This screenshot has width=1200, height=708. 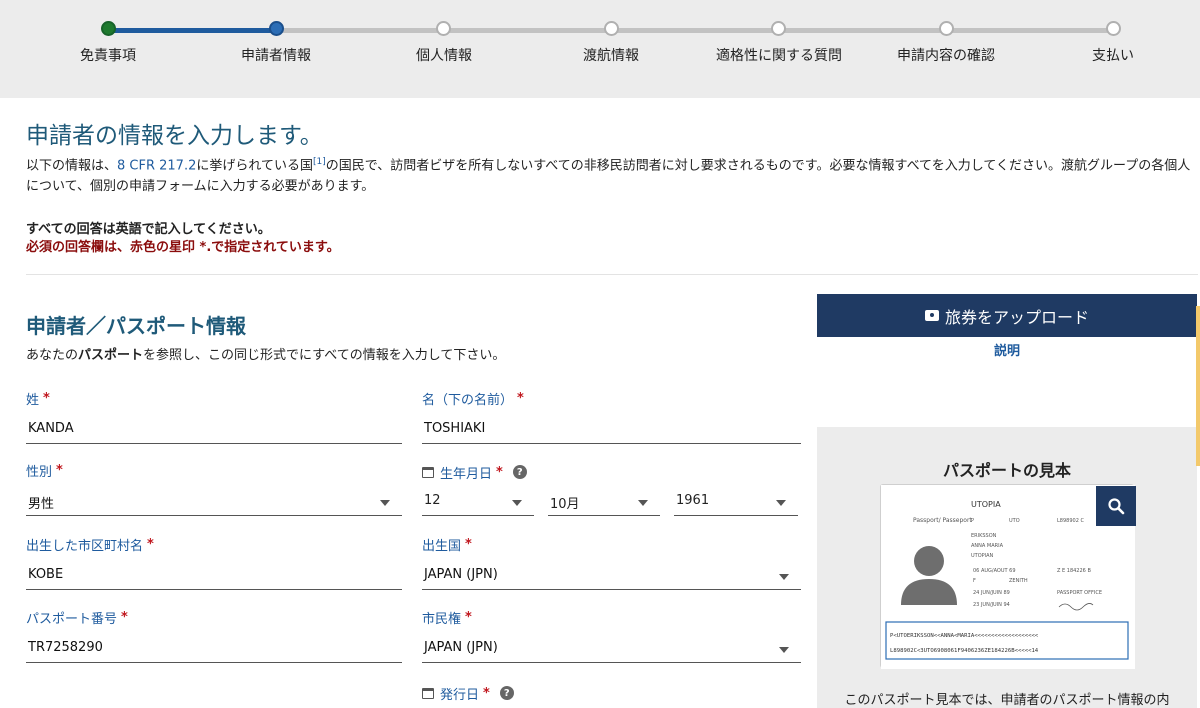 What do you see at coordinates (276, 28) in the screenshot?
I see `step-dot-applicant` at bounding box center [276, 28].